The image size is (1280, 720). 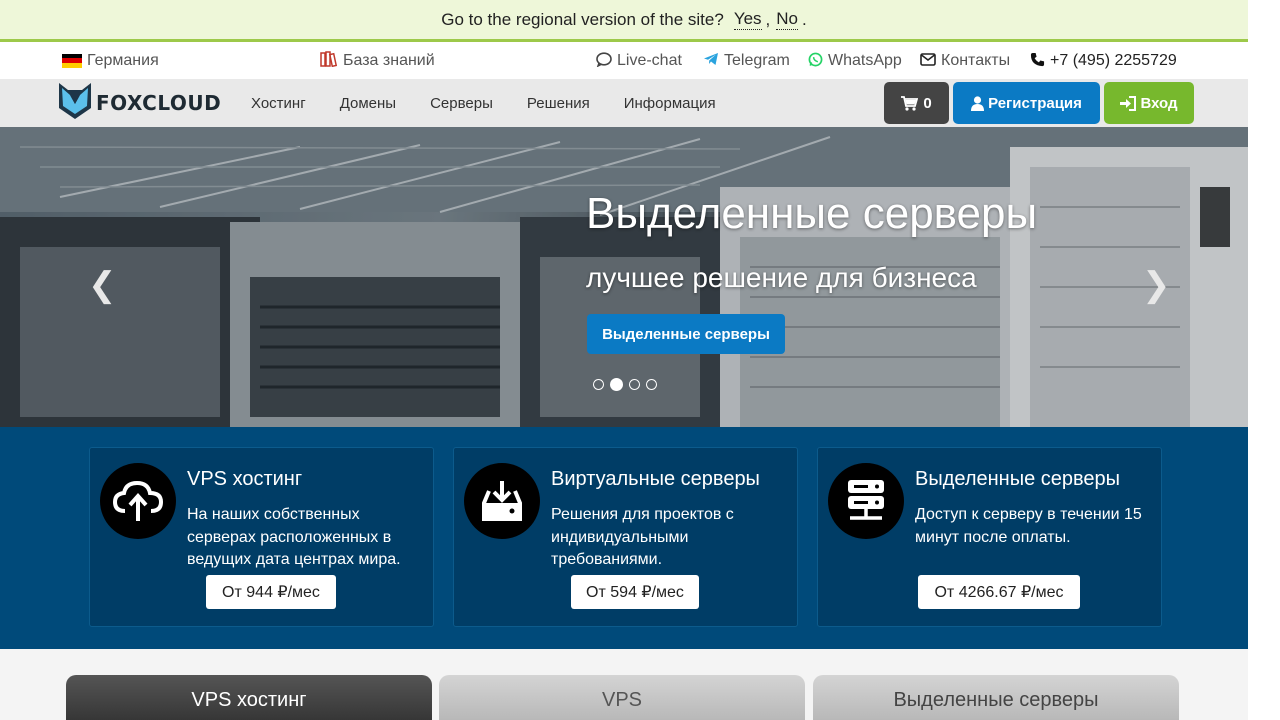 What do you see at coordinates (787, 19) in the screenshot?
I see `region-no-link: No` at bounding box center [787, 19].